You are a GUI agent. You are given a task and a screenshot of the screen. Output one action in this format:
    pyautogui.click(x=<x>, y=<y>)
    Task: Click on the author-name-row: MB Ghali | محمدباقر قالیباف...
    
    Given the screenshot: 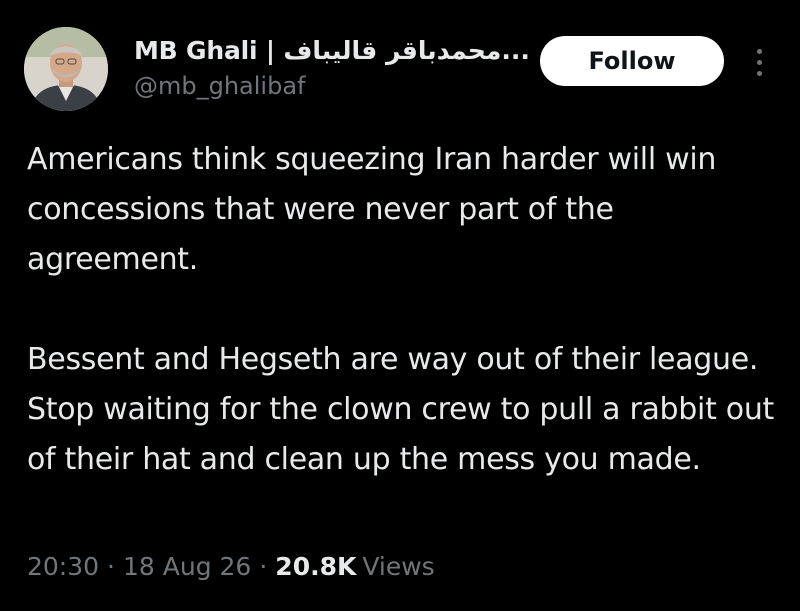 What is the action you would take?
    pyautogui.click(x=332, y=50)
    